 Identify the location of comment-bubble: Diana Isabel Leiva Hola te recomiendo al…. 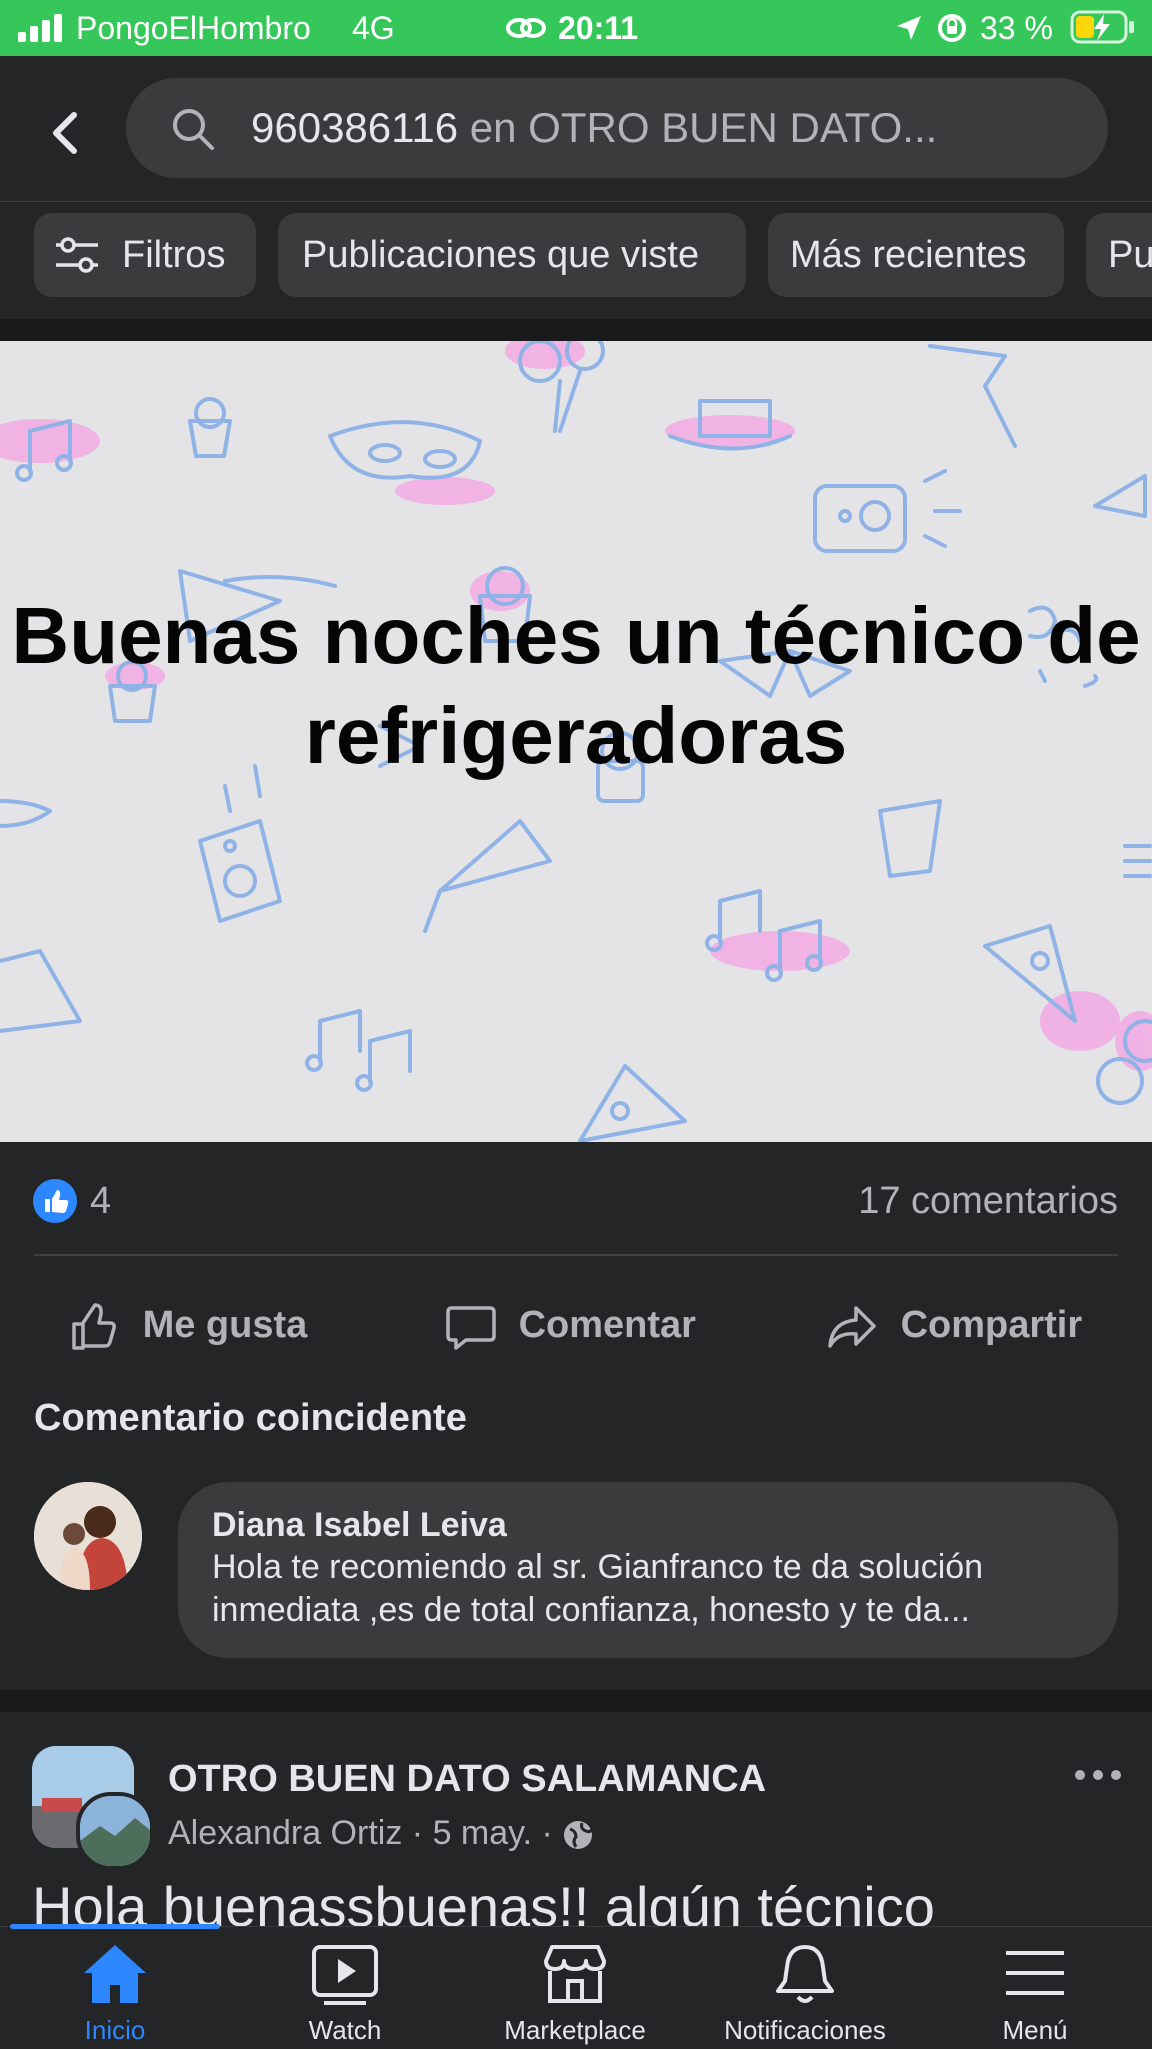
(648, 1570).